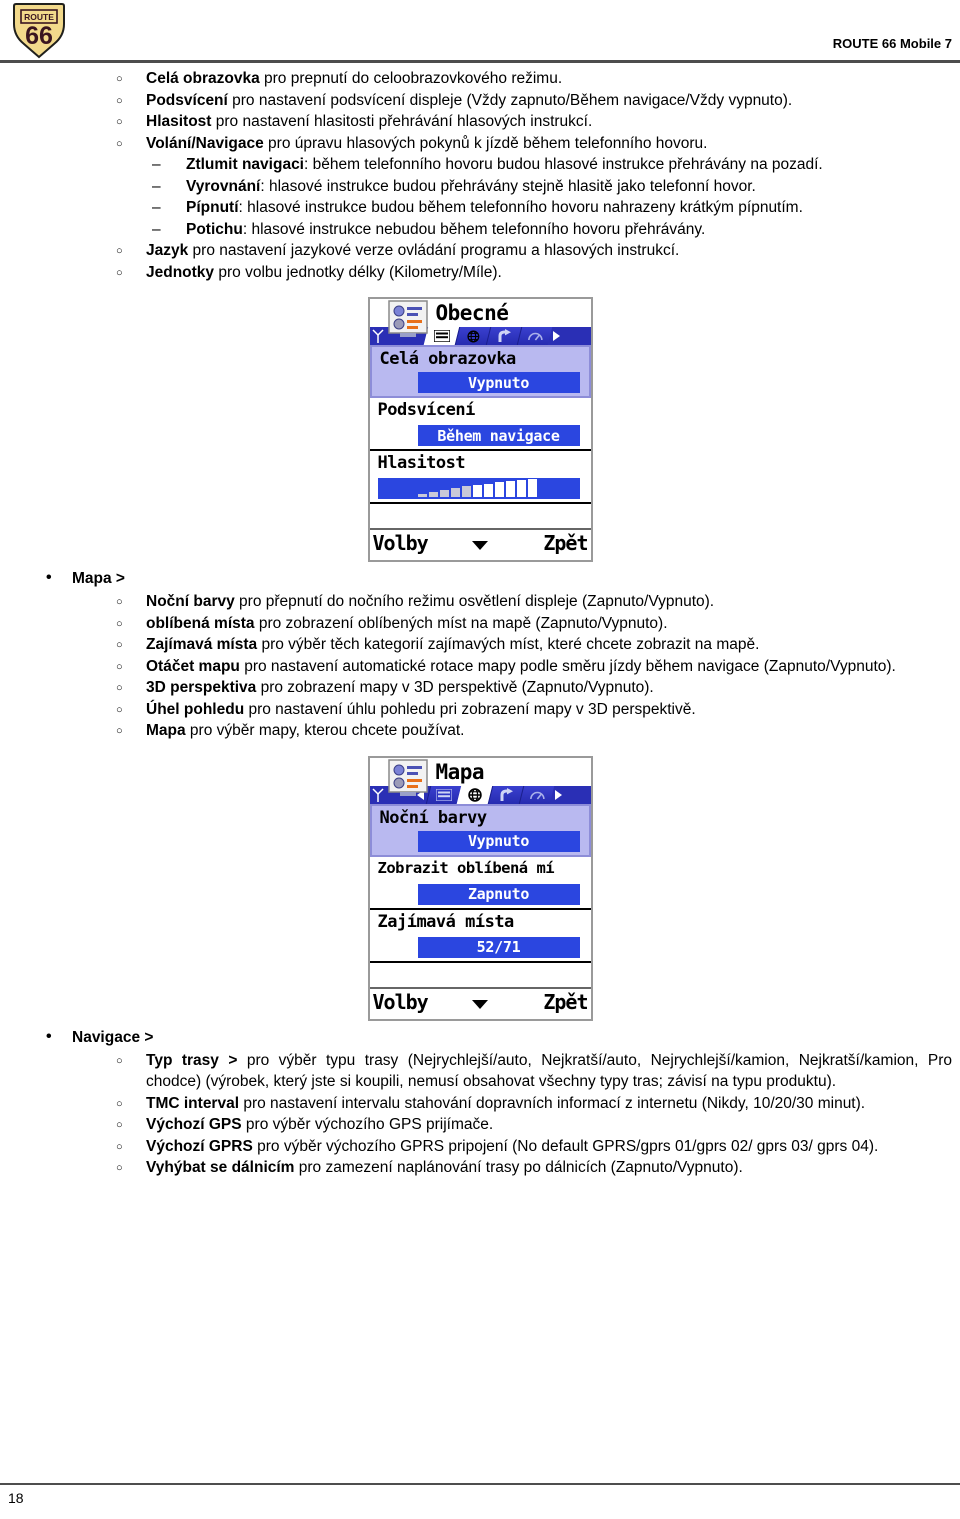  Describe the element at coordinates (426, 410) in the screenshot. I see `device-row-label: Podsvícení` at that location.